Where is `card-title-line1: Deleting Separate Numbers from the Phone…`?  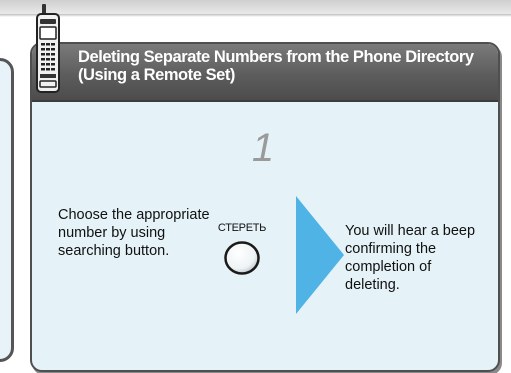 card-title-line1: Deleting Separate Numbers from the Phone… is located at coordinates (276, 57).